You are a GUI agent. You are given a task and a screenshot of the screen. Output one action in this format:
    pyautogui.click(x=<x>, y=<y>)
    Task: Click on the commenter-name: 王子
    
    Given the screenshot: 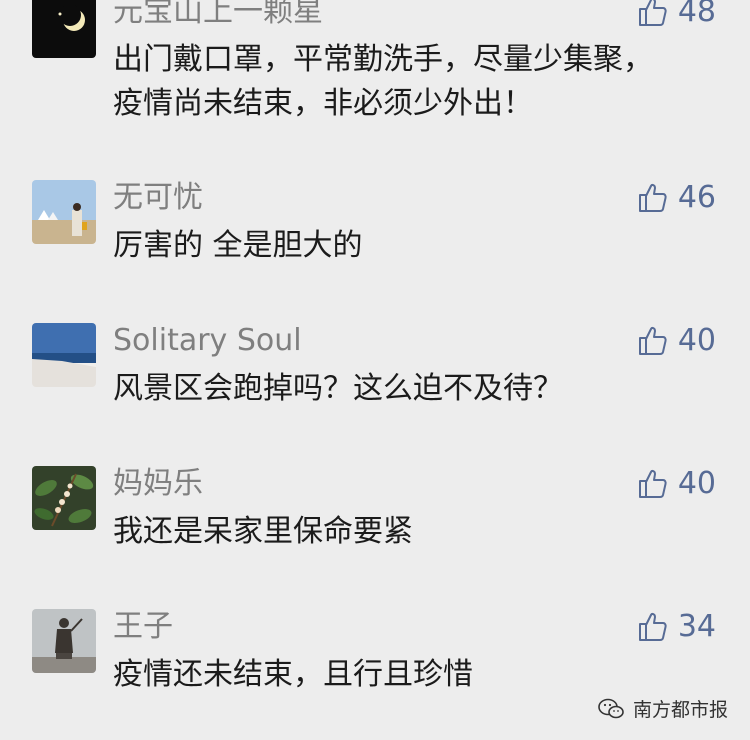 What is the action you would take?
    pyautogui.click(x=143, y=627)
    